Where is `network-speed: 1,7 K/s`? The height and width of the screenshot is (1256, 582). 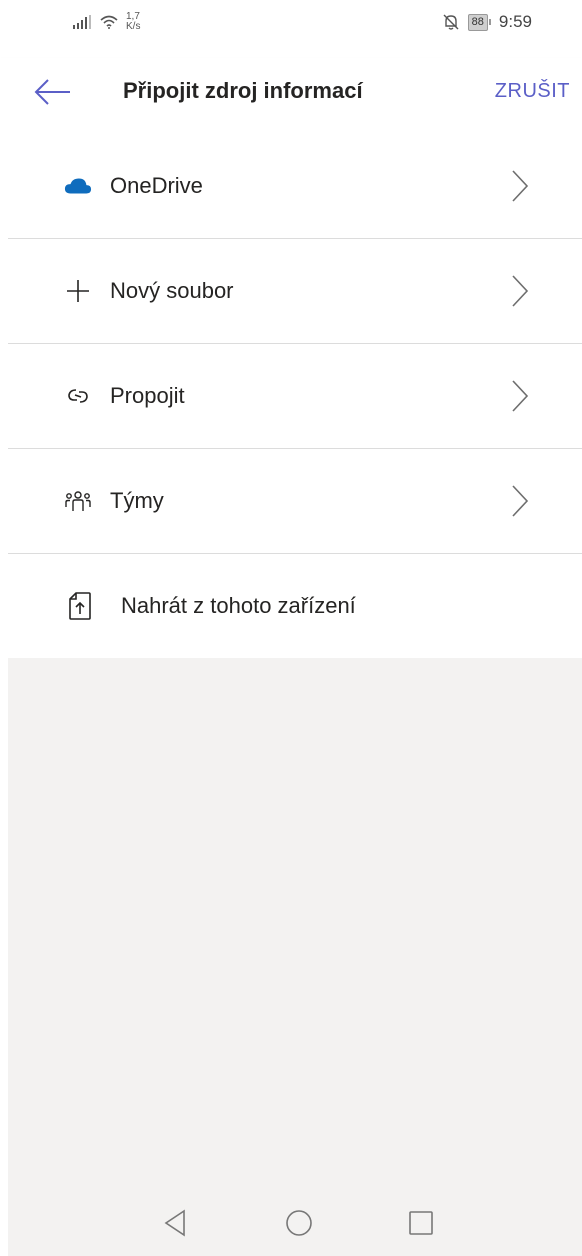
network-speed: 1,7 K/s is located at coordinates (133, 22).